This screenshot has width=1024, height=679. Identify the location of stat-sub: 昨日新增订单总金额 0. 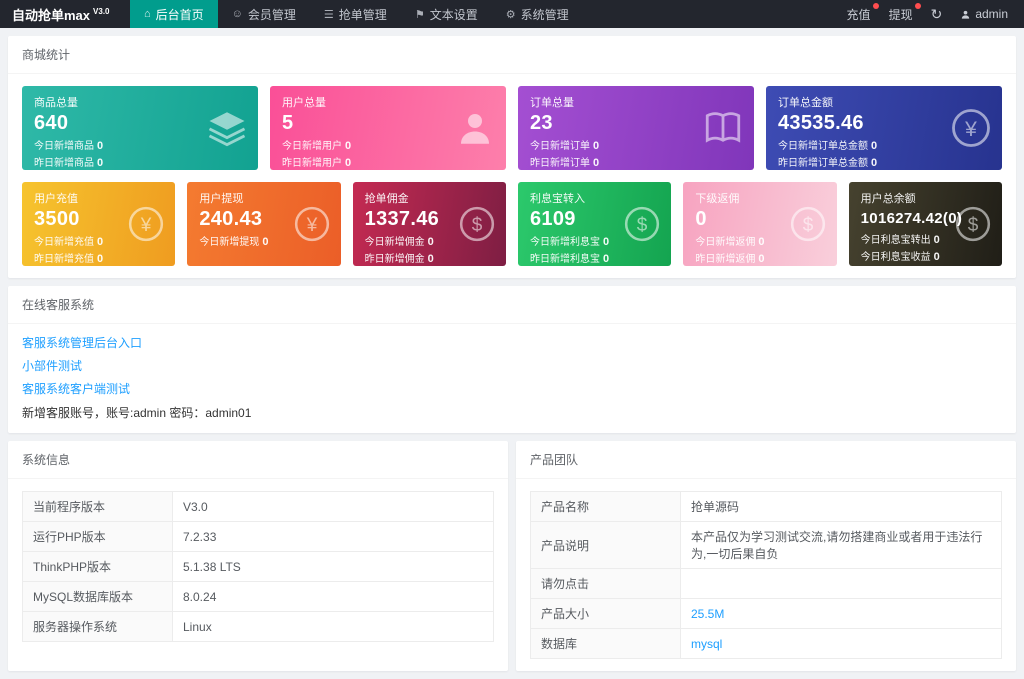
(828, 163).